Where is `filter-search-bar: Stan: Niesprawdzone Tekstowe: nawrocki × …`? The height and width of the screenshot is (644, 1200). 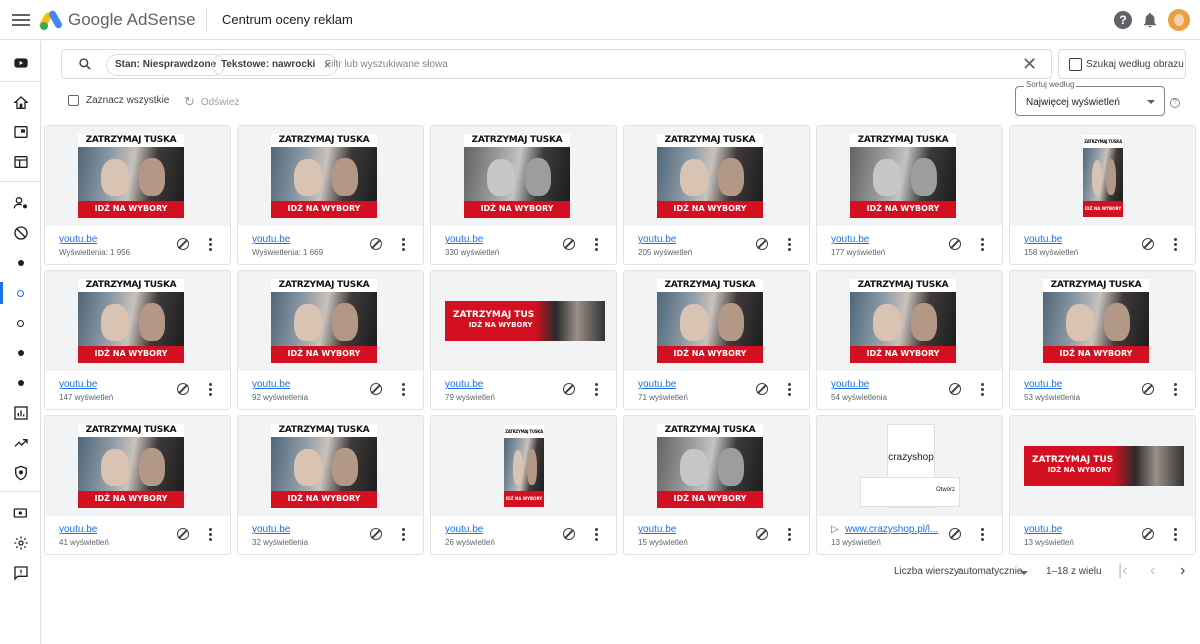
filter-search-bar: Stan: Niesprawdzone Tekstowe: nawrocki × … is located at coordinates (556, 64).